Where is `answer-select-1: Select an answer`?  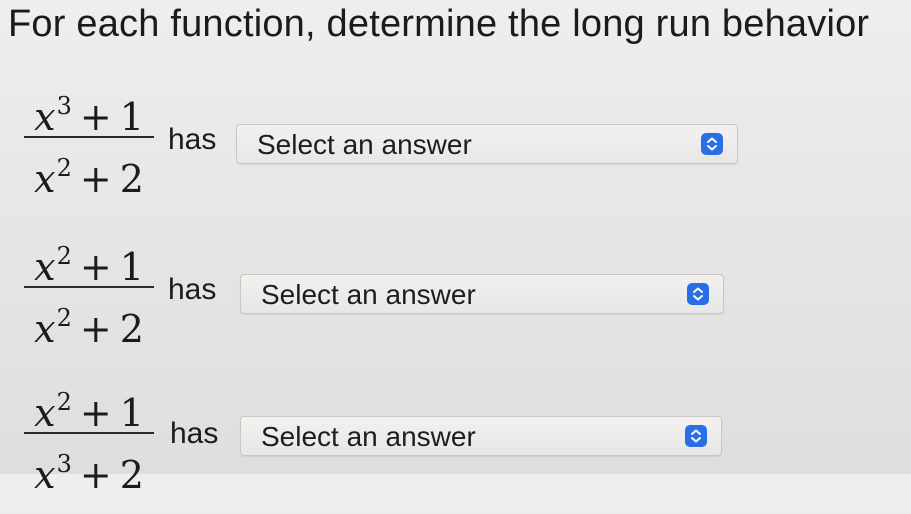 answer-select-1: Select an answer is located at coordinates (487, 144).